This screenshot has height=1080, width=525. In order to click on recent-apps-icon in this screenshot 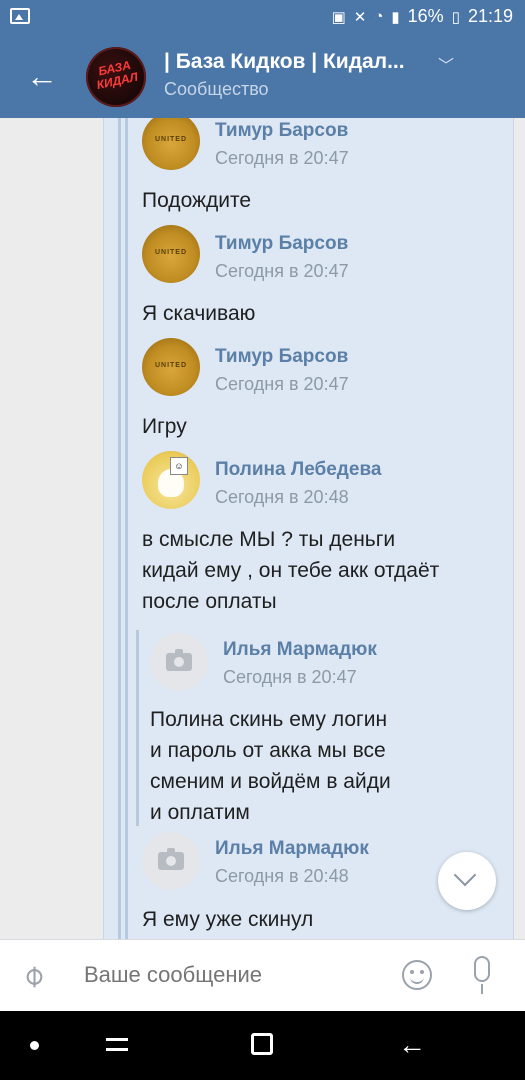, I will do `click(117, 1045)`.